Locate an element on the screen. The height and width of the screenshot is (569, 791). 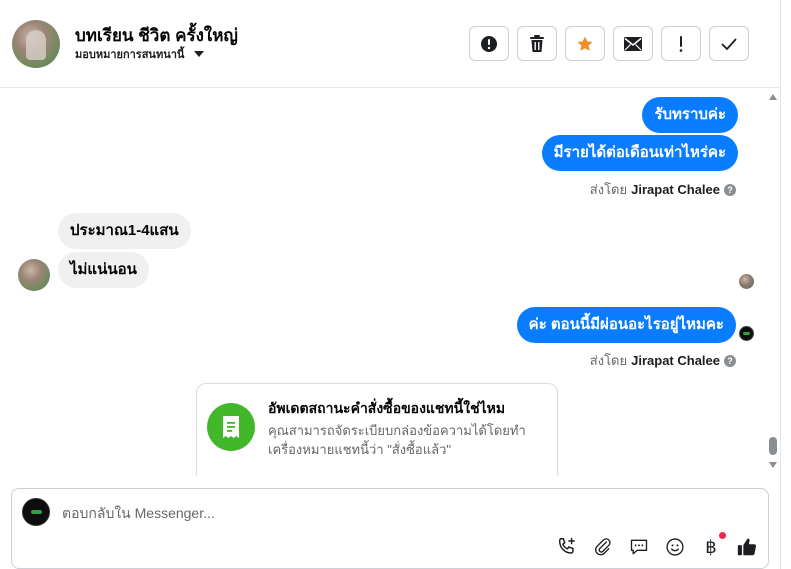
emoji-icon is located at coordinates (675, 547).